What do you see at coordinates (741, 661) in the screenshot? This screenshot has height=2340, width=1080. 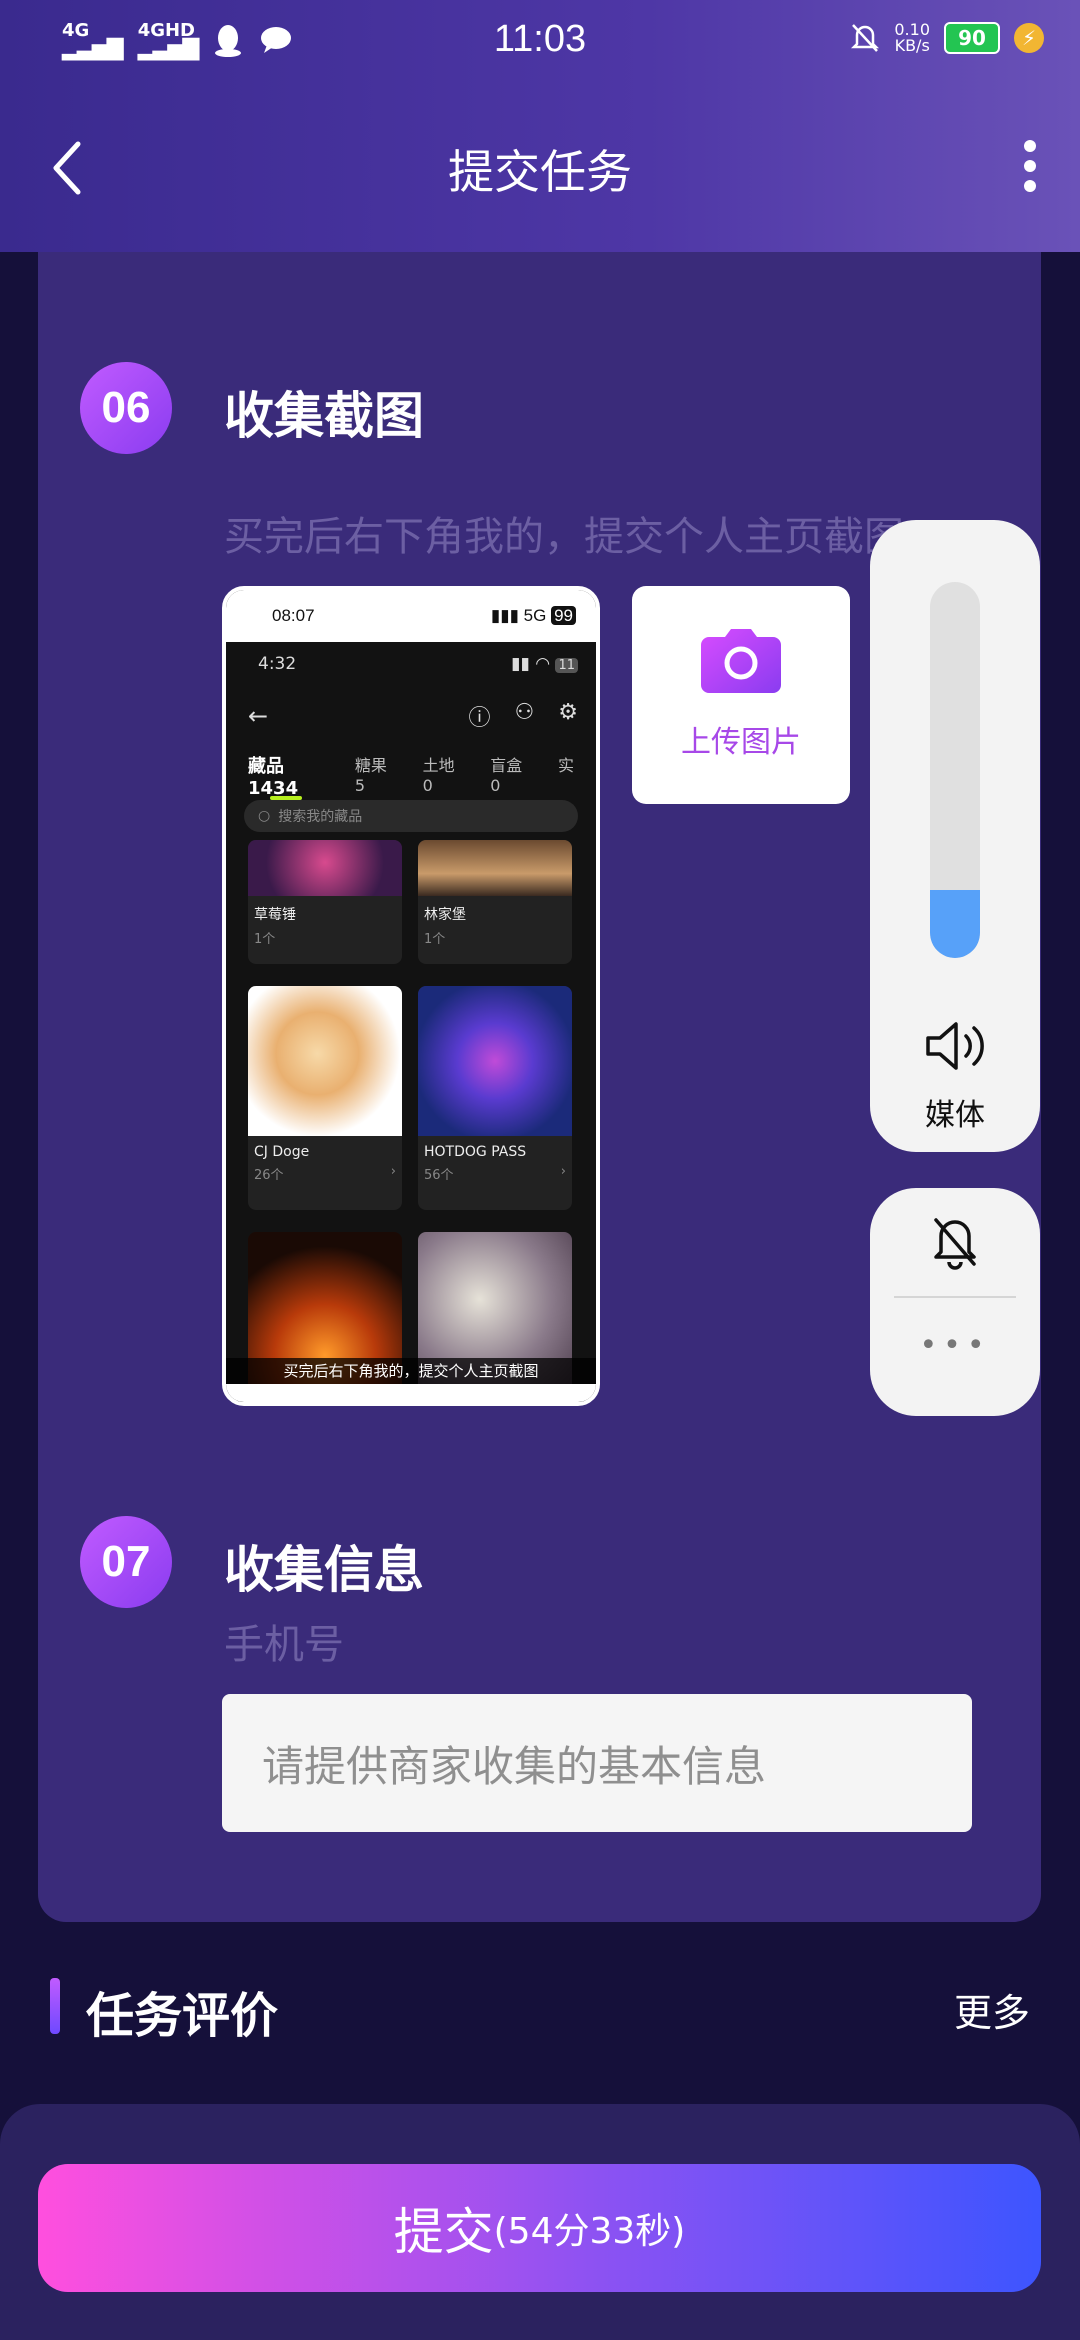 I see `camera-icon` at bounding box center [741, 661].